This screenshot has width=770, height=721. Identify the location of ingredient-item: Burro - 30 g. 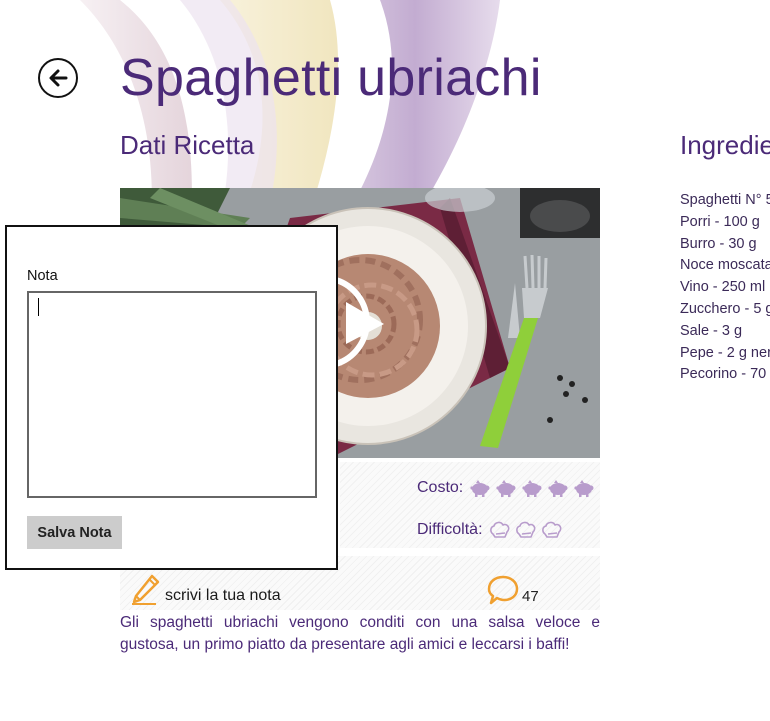
(718, 243).